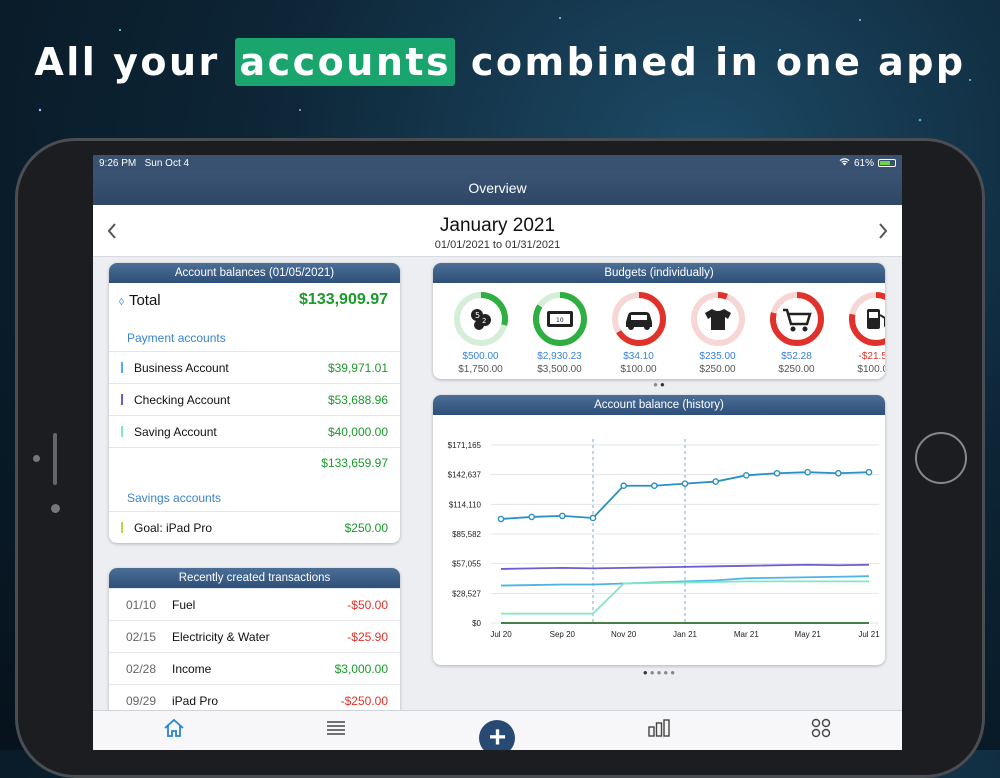 This screenshot has height=778, width=1000. Describe the element at coordinates (465, 445) in the screenshot. I see `y-tick-label: $171,165` at that location.